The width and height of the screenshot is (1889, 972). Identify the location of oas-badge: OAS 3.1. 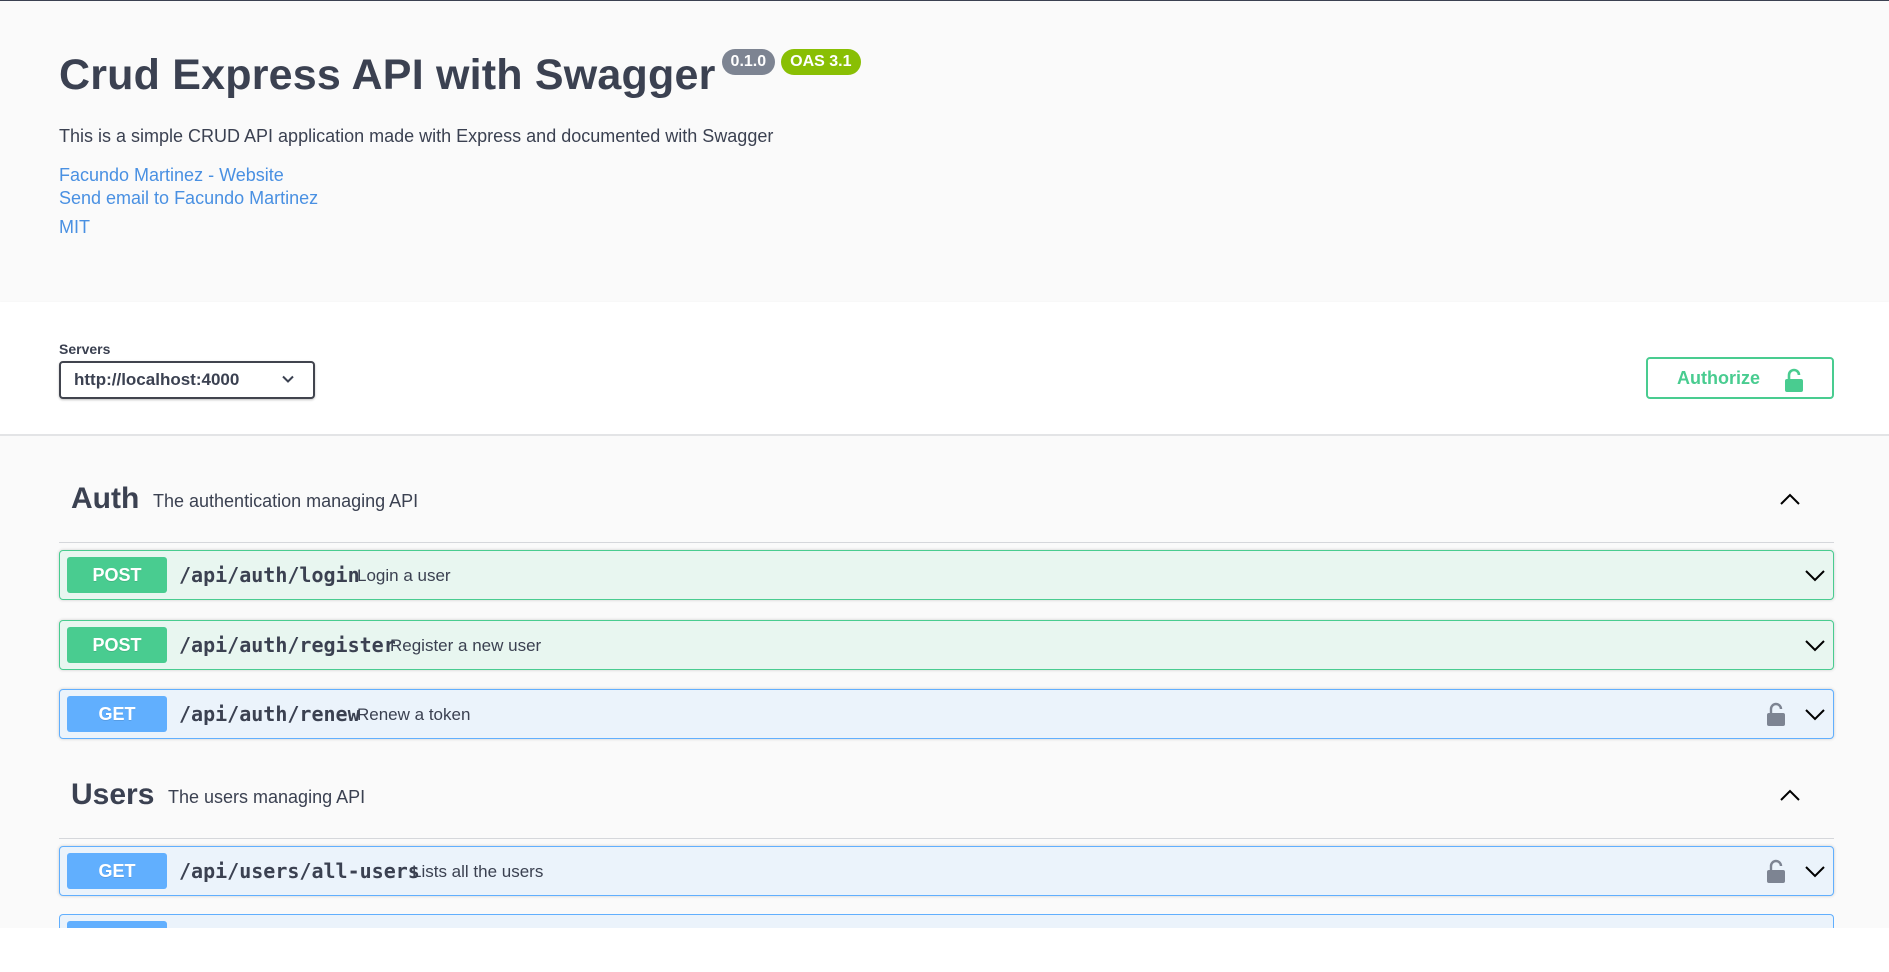
(821, 62).